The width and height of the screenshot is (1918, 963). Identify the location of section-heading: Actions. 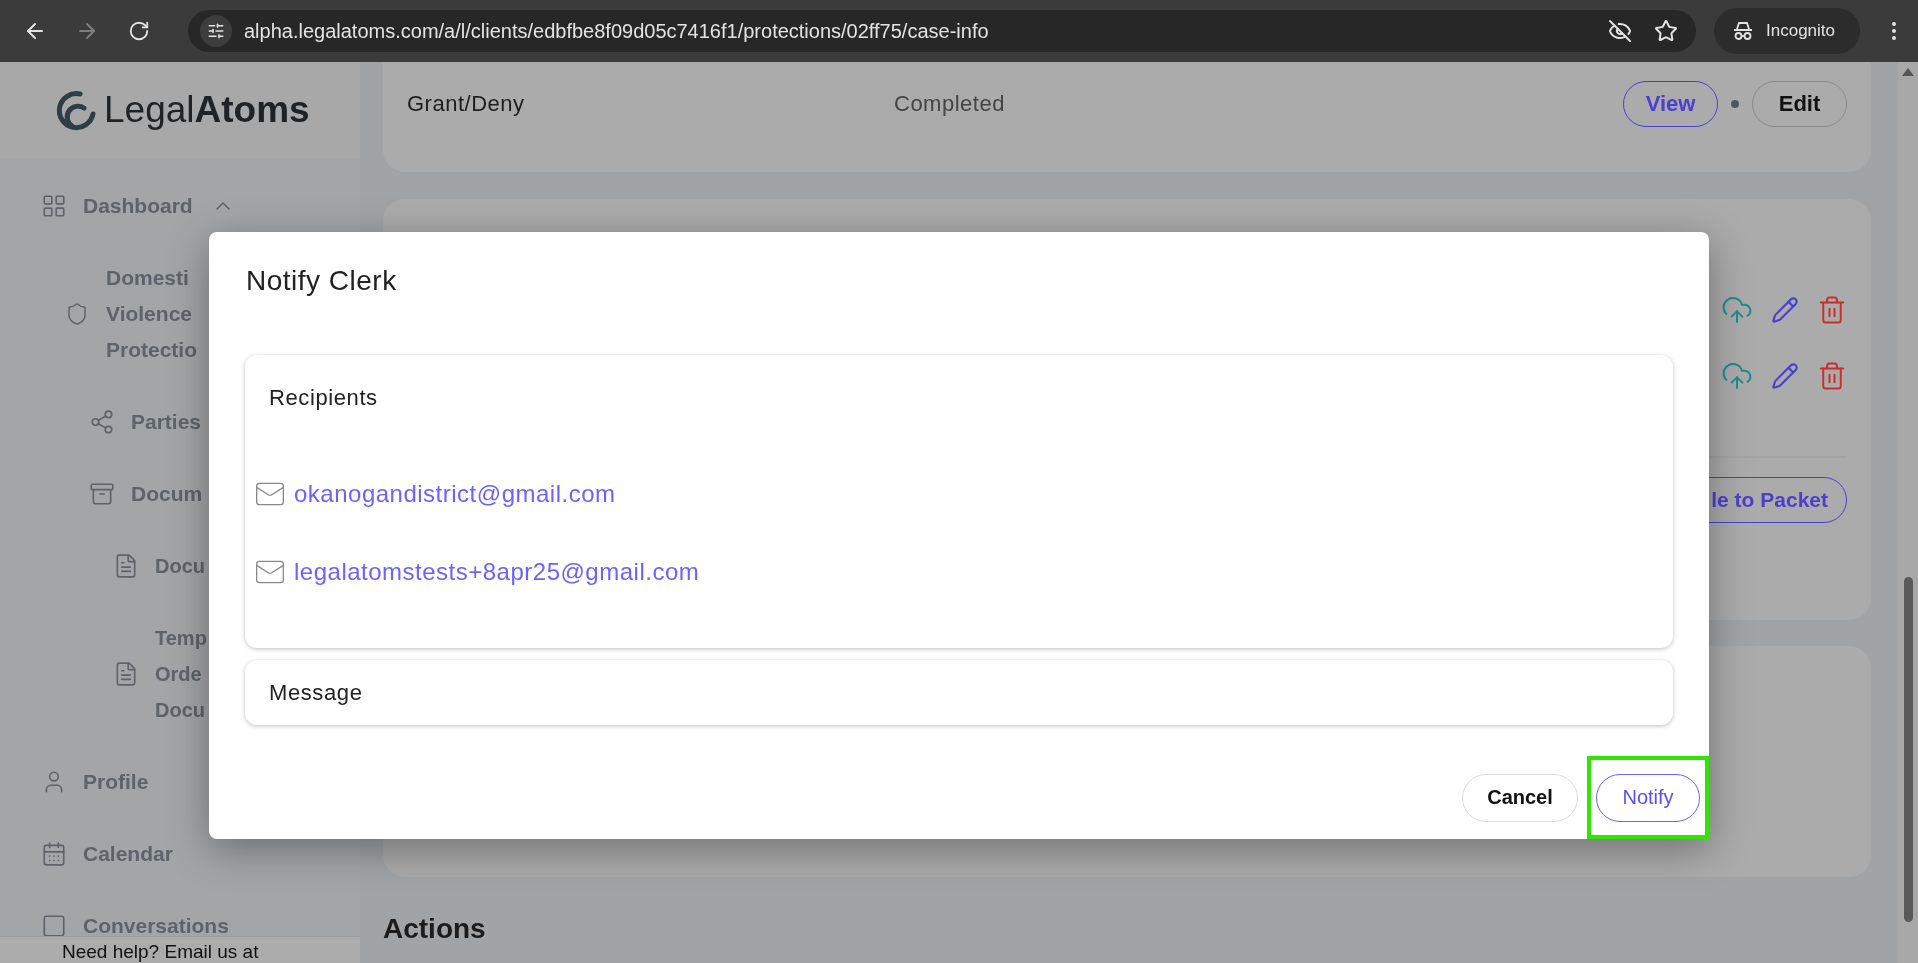
(435, 929).